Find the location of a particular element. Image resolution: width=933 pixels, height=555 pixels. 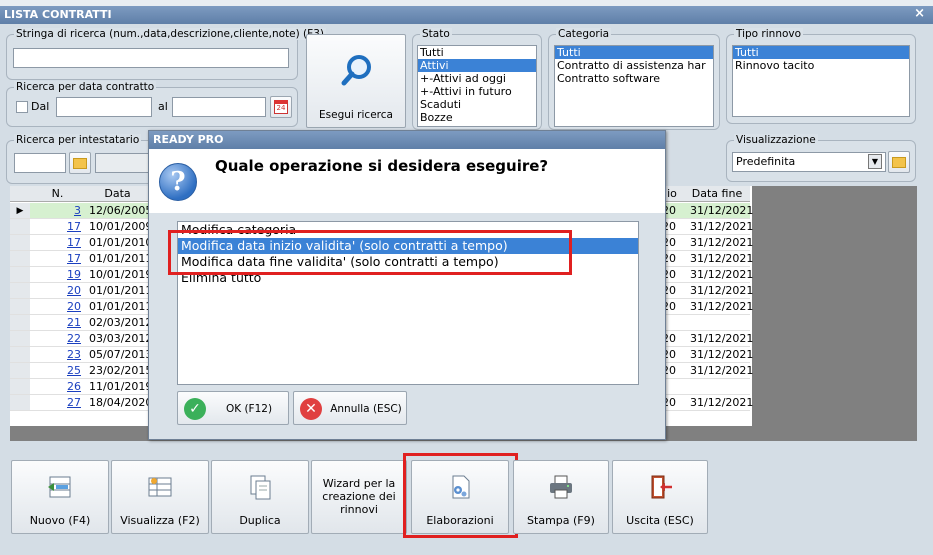

search-button: Esegui ricerca is located at coordinates (356, 81).